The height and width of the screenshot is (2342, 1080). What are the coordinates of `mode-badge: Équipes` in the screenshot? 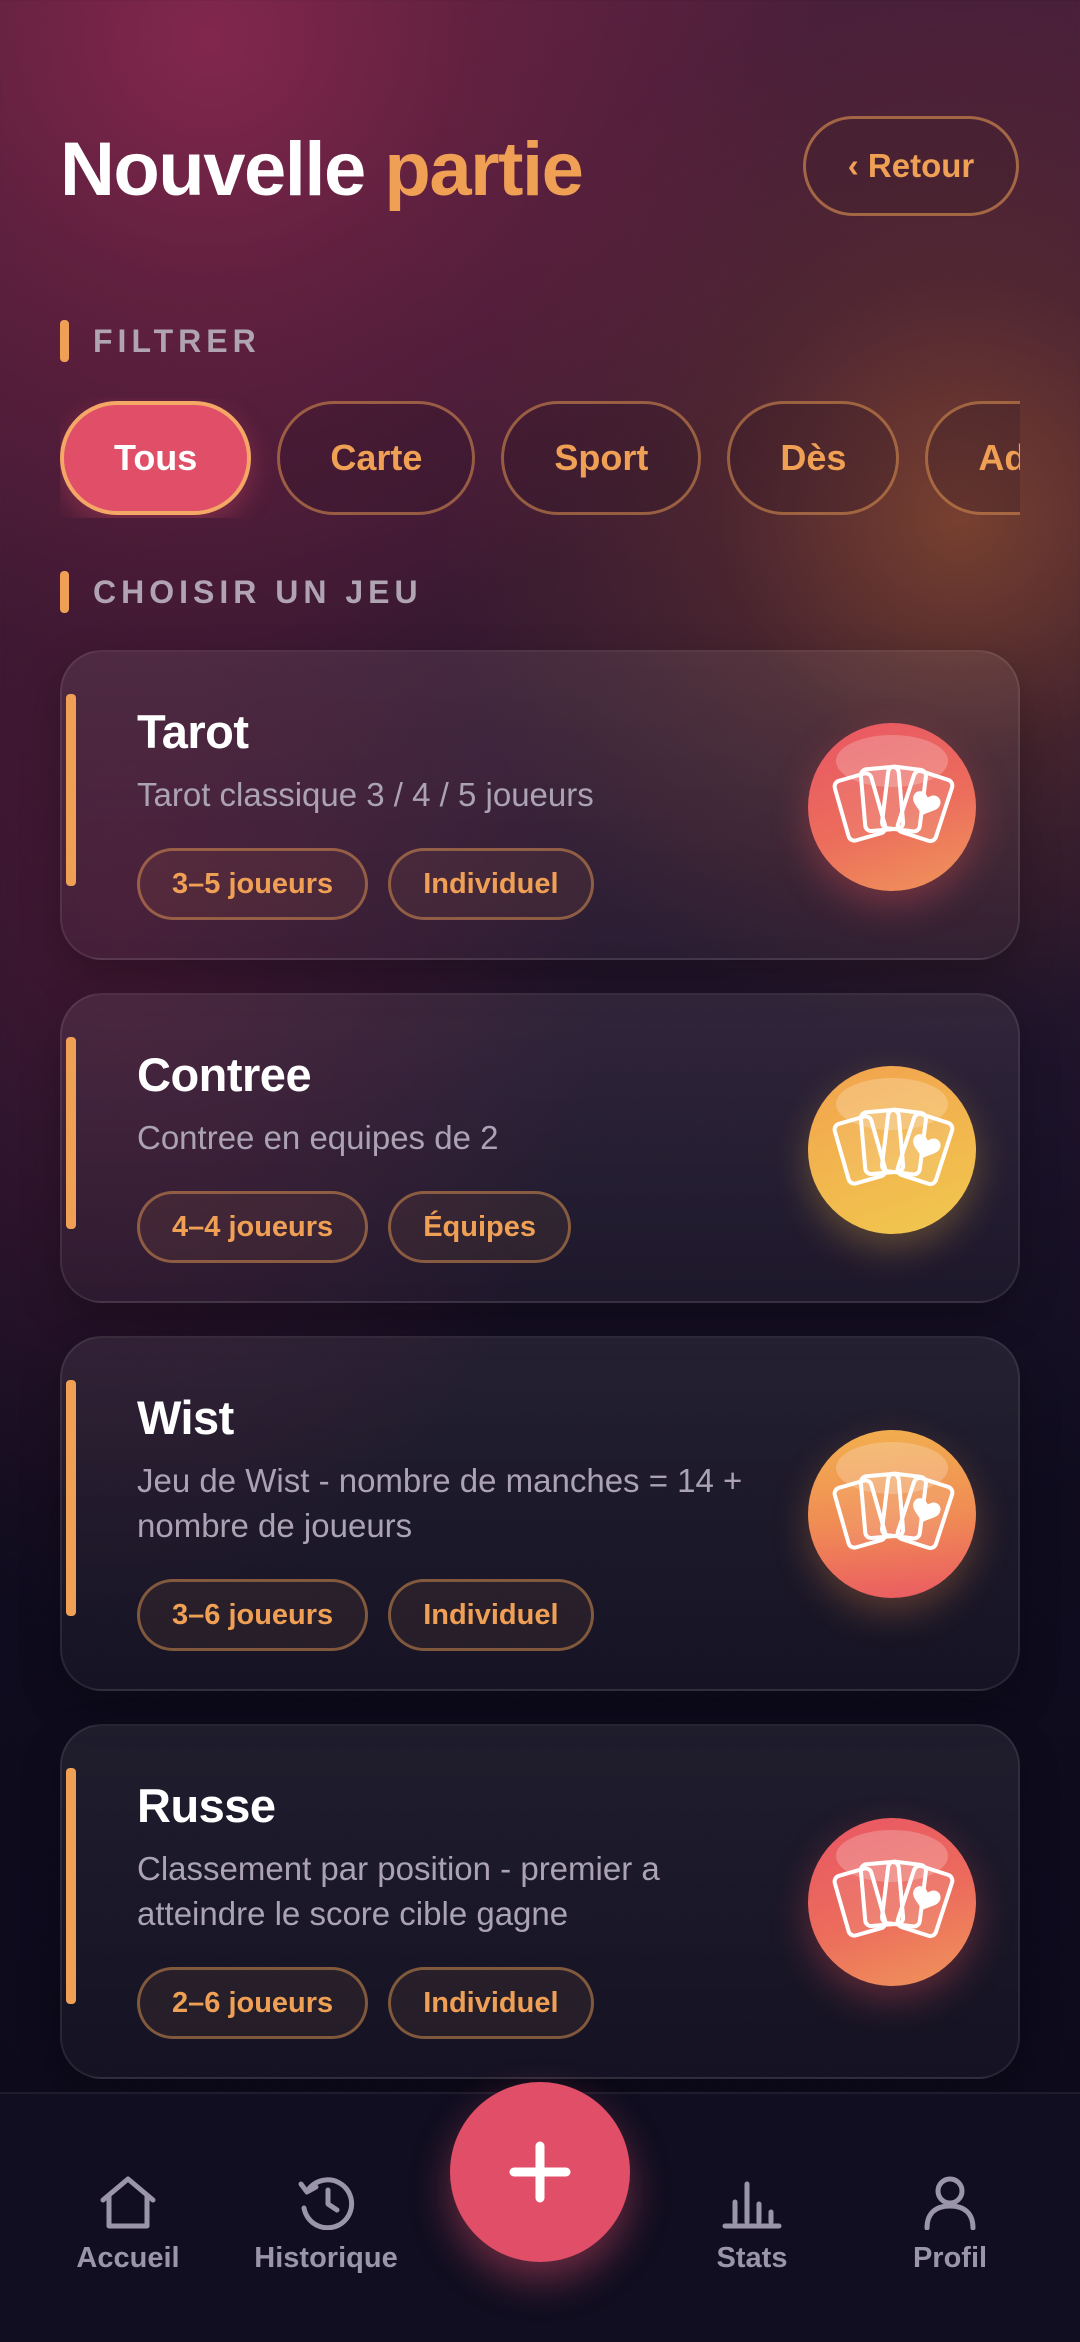 It's located at (479, 1227).